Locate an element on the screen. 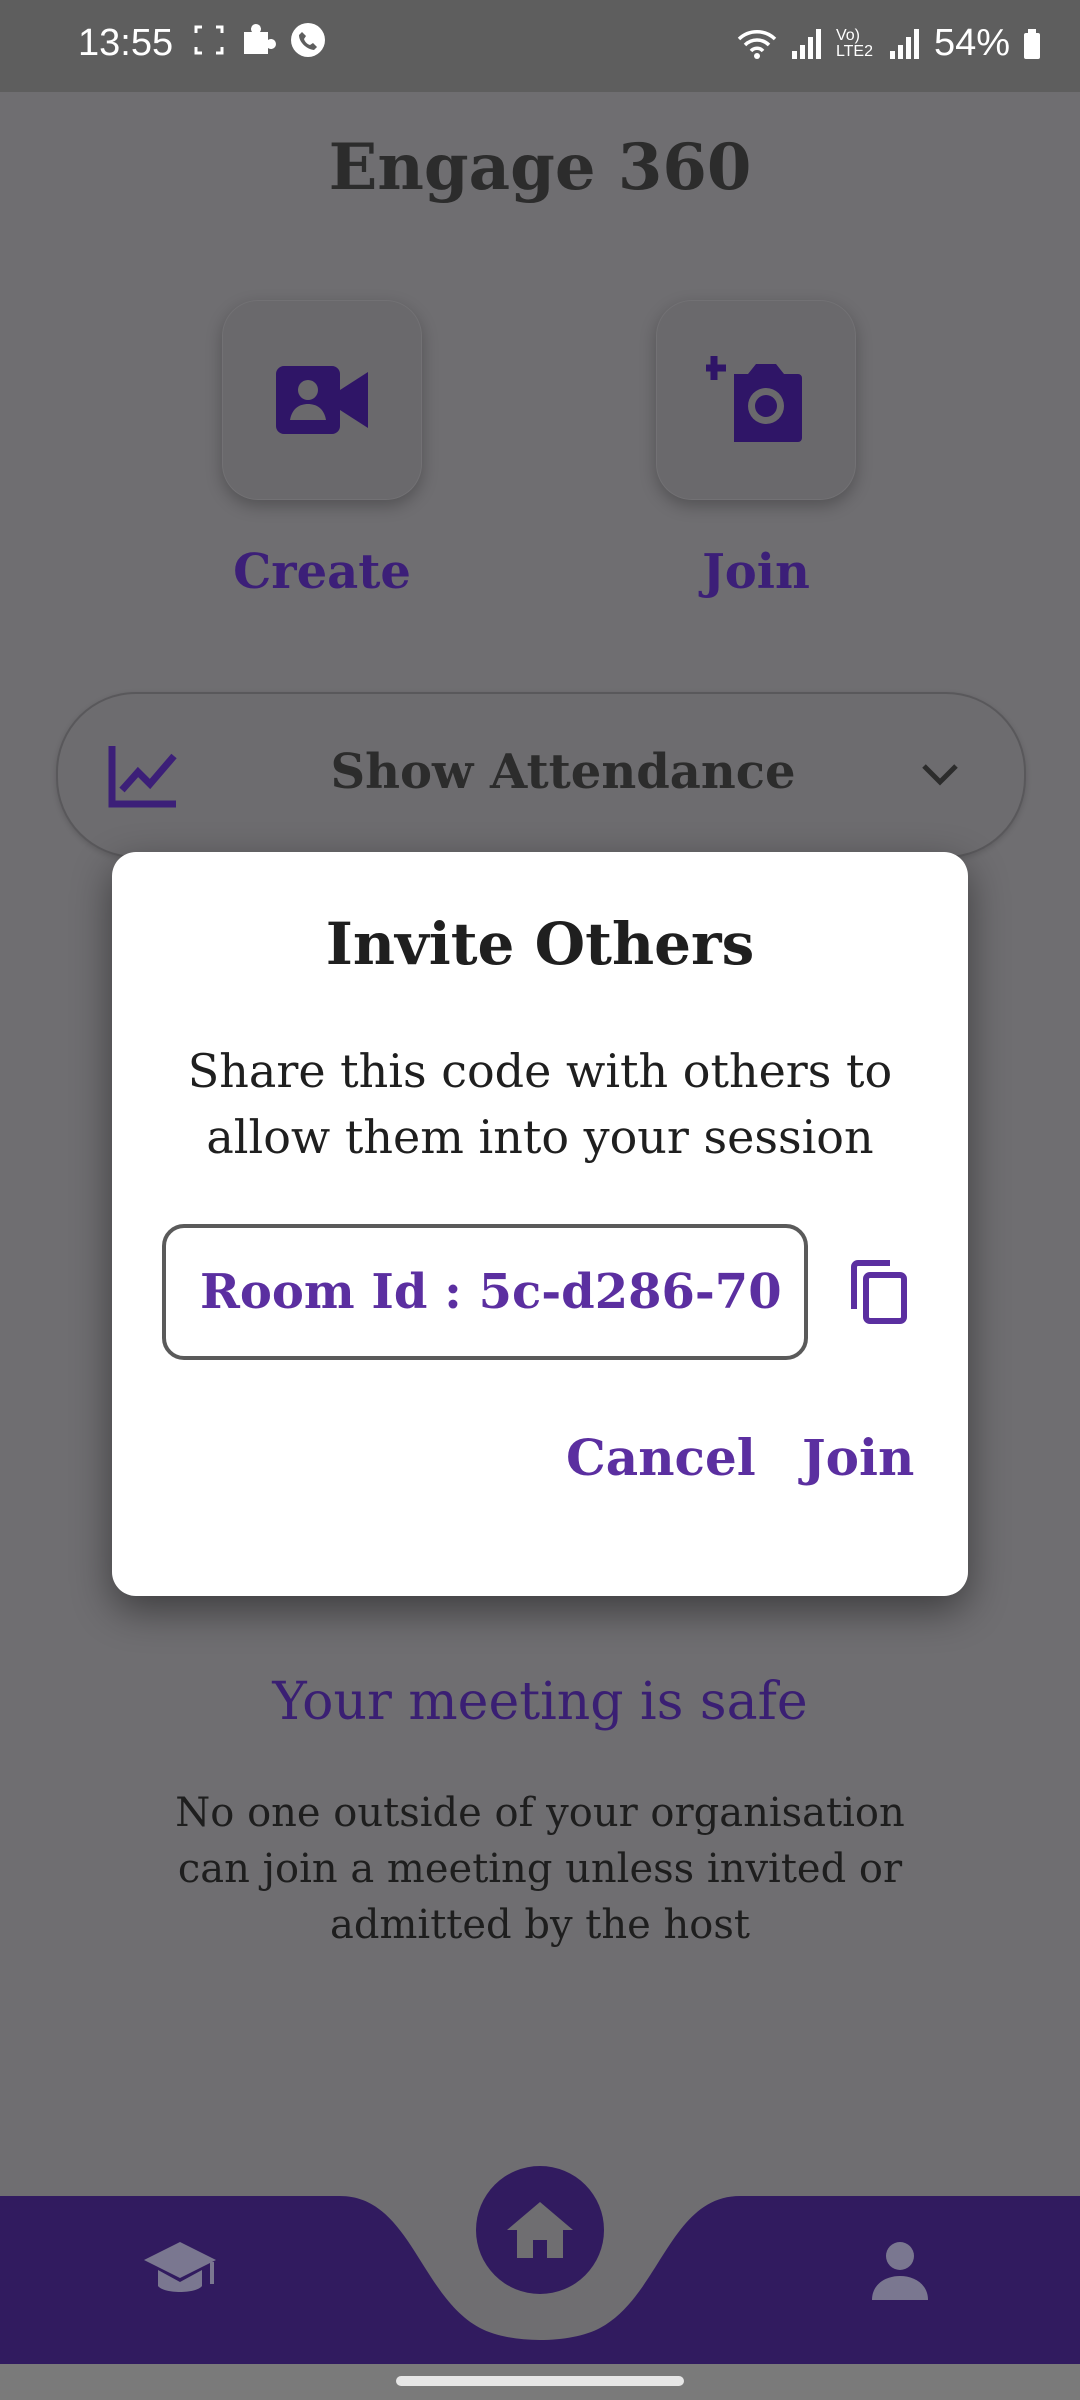 Image resolution: width=1080 pixels, height=2400 pixels. battery-icon is located at coordinates (1032, 43).